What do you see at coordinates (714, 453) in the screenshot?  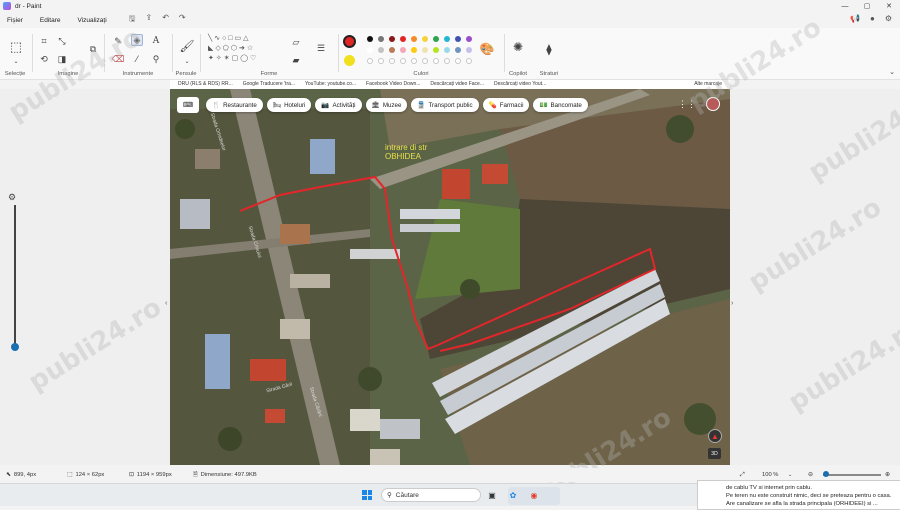 I see `view-3d-button: 3D` at bounding box center [714, 453].